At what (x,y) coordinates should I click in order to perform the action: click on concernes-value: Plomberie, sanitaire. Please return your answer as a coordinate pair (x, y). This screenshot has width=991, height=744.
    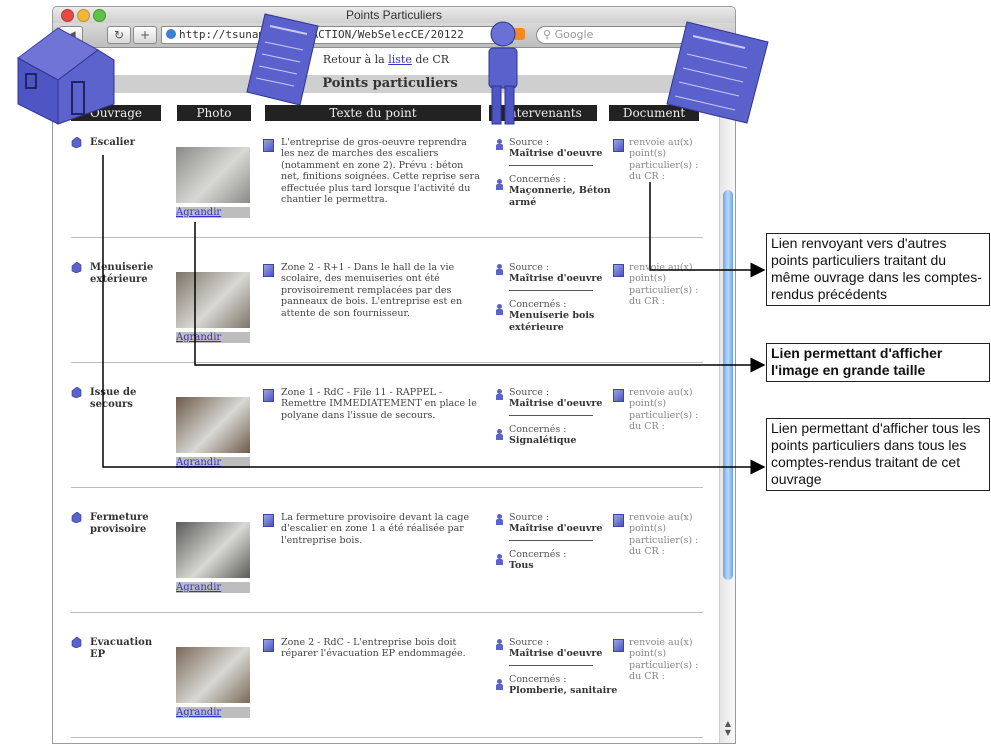
    Looking at the image, I should click on (563, 691).